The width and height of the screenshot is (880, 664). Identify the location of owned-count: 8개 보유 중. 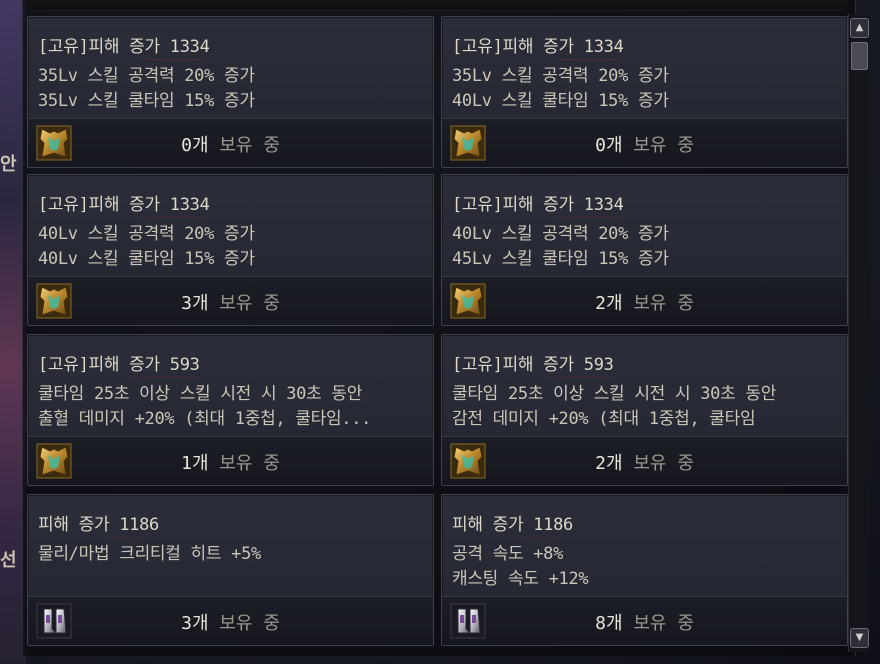
(644, 622).